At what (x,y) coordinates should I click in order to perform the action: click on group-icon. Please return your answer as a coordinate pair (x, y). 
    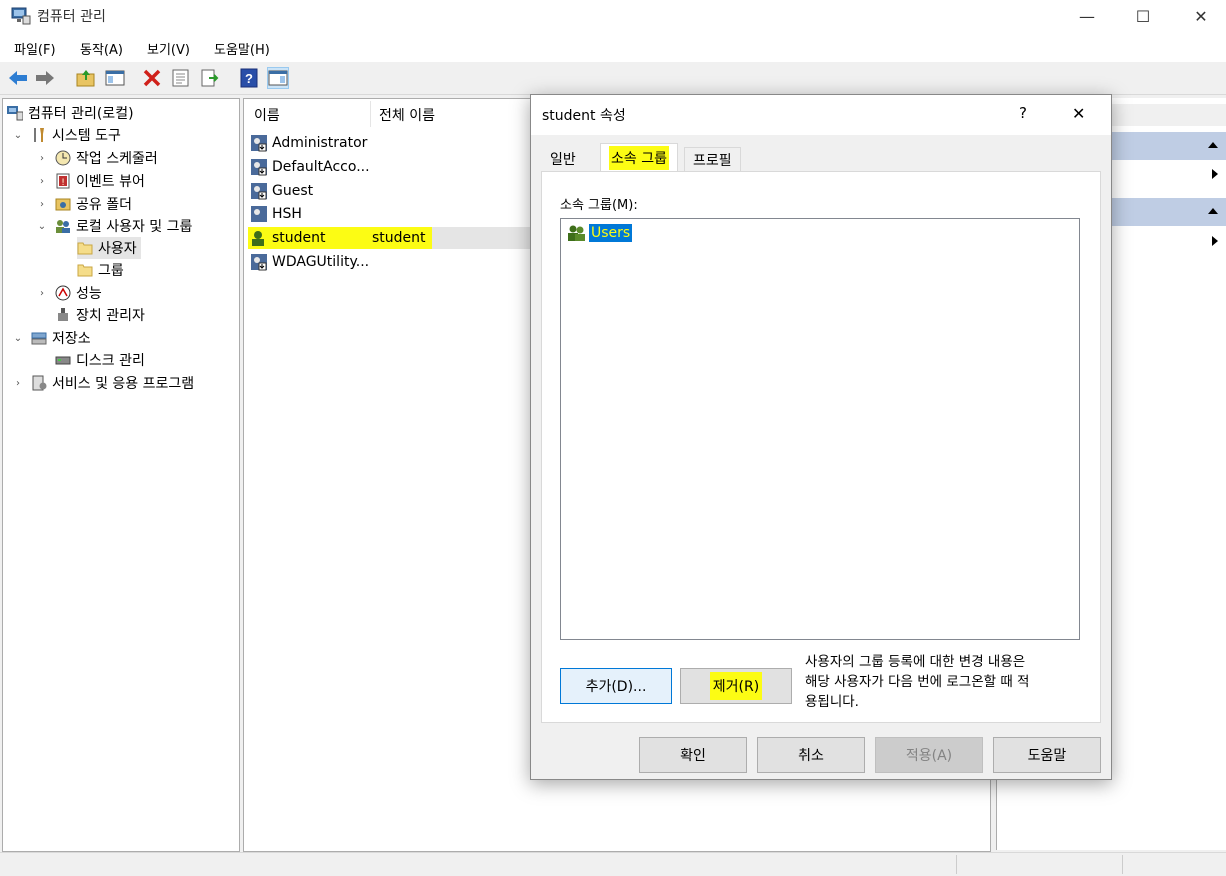
    Looking at the image, I should click on (576, 233).